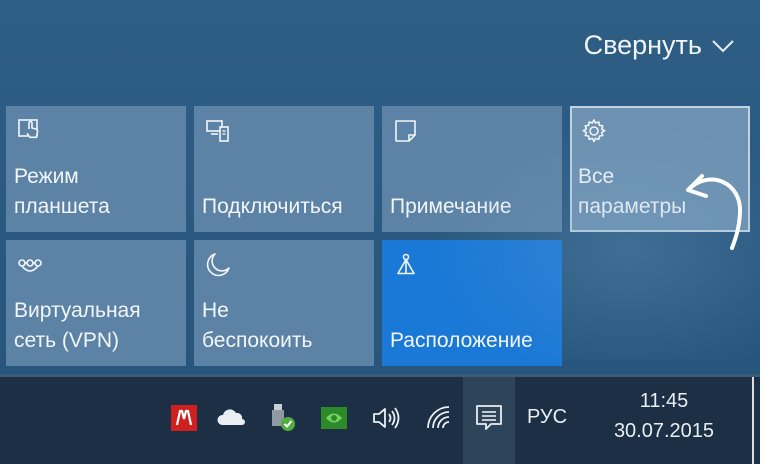 This screenshot has height=464, width=765. Describe the element at coordinates (472, 169) in the screenshot. I see `tile-note: Примечание` at that location.